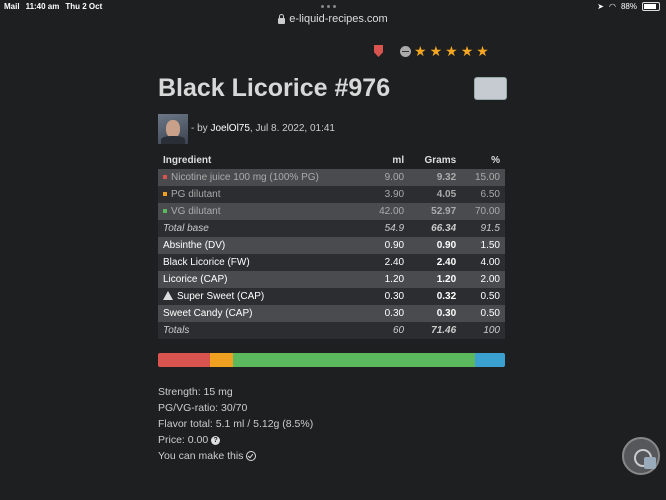  What do you see at coordinates (487, 211) in the screenshot?
I see `ingredient-pct: 70.00` at bounding box center [487, 211].